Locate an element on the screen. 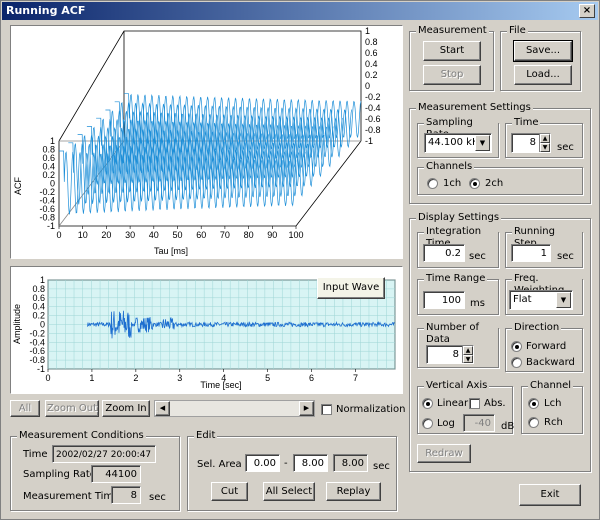 The image size is (600, 520). radio-log is located at coordinates (427, 423).